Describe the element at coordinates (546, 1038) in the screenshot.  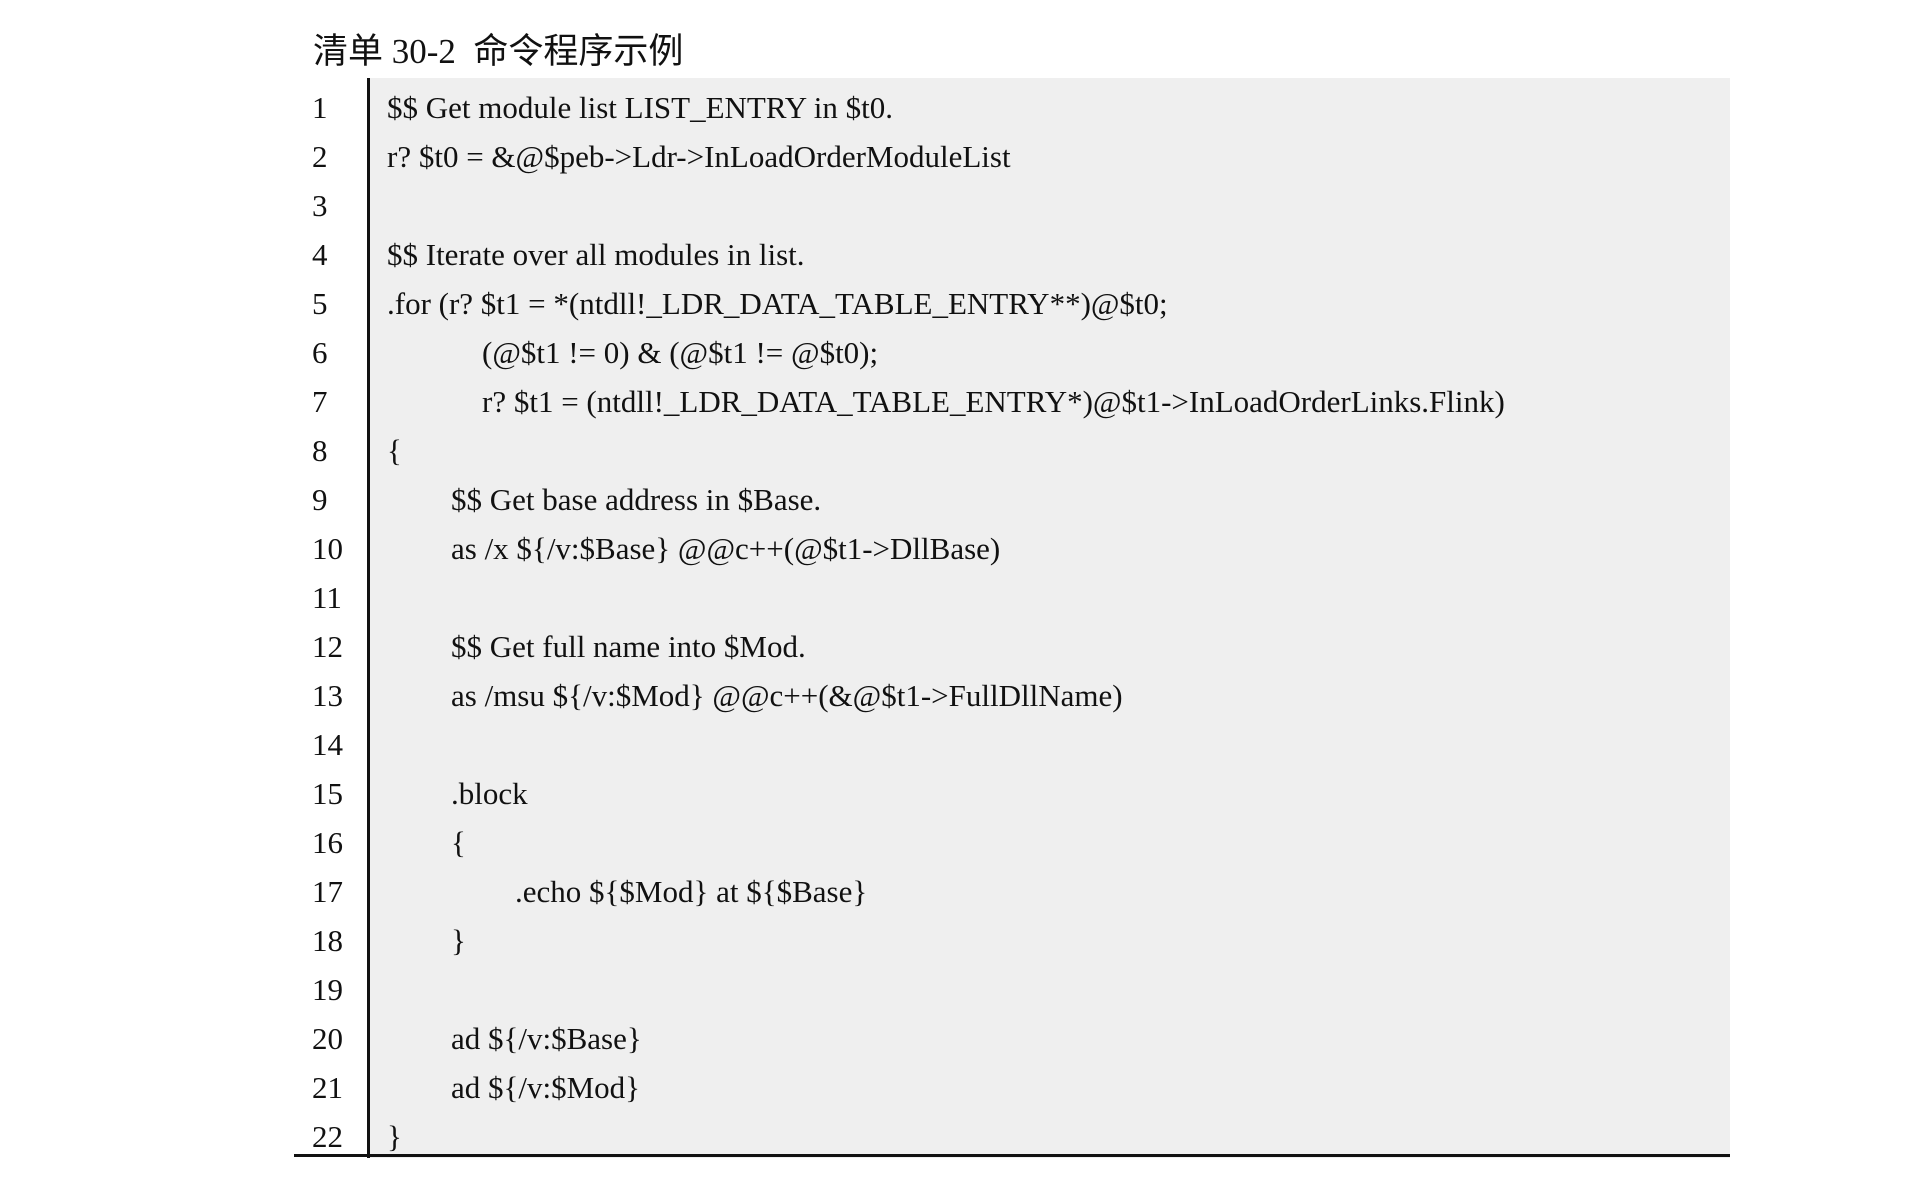
I see `code-text: ad ${/v:$Base}` at that location.